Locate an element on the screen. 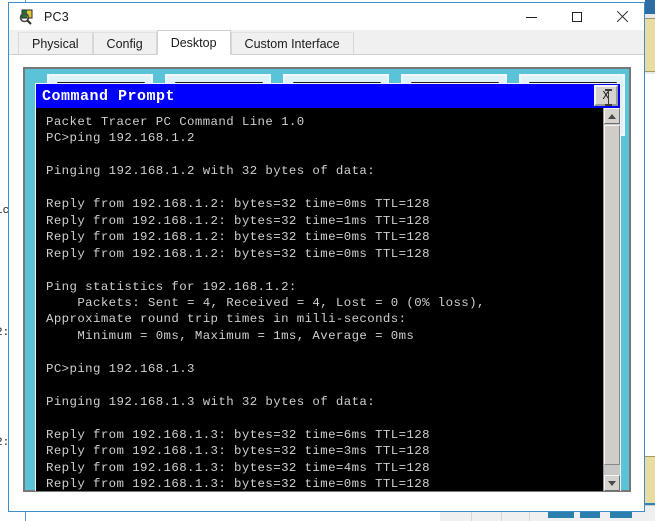 The height and width of the screenshot is (521, 655). close-button is located at coordinates (621, 16).